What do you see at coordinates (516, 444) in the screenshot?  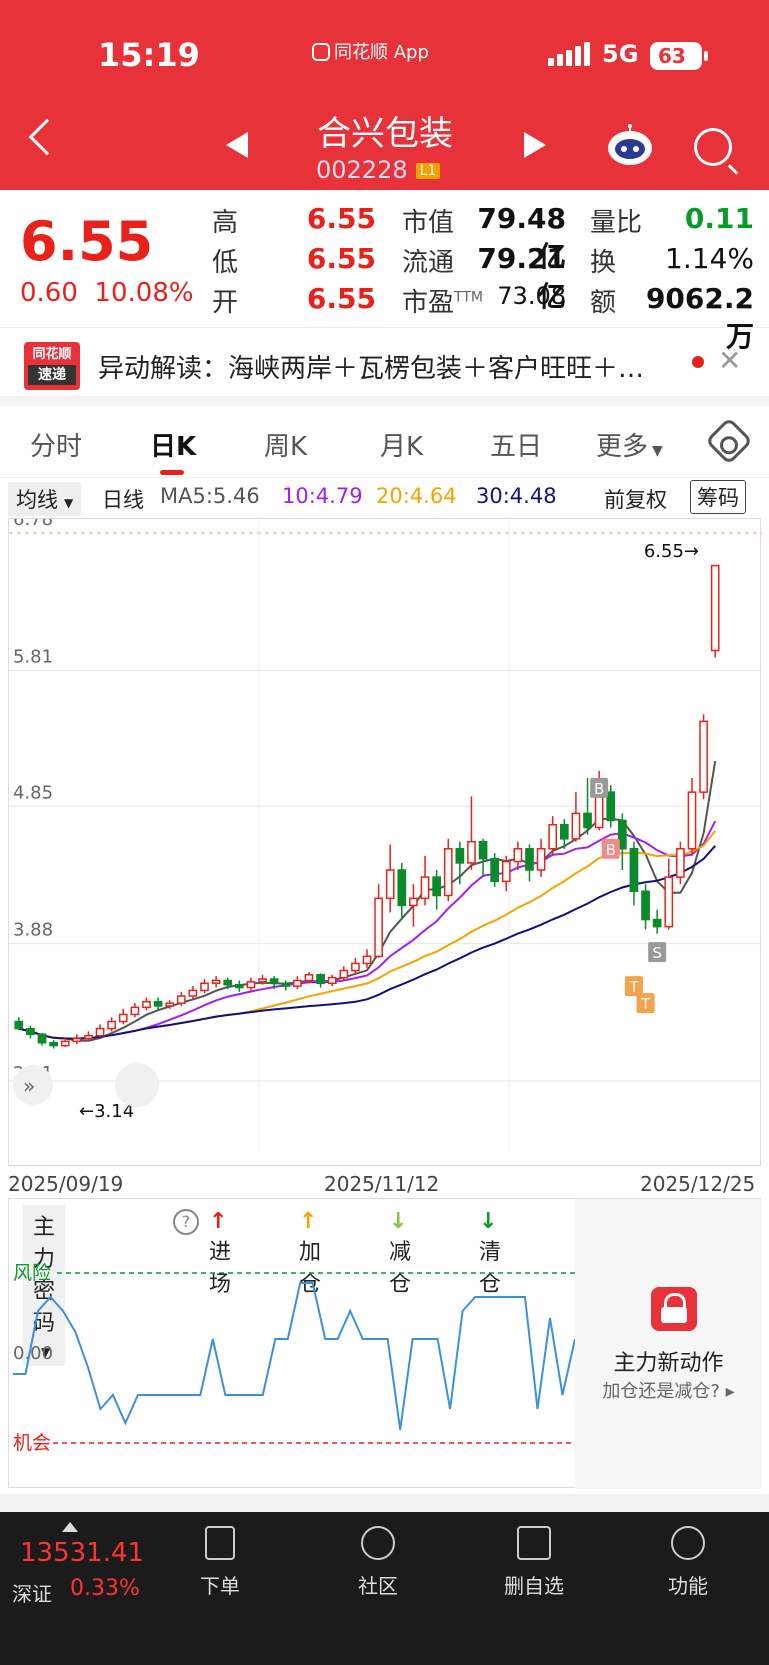 I see `tab-five-day: 五日` at bounding box center [516, 444].